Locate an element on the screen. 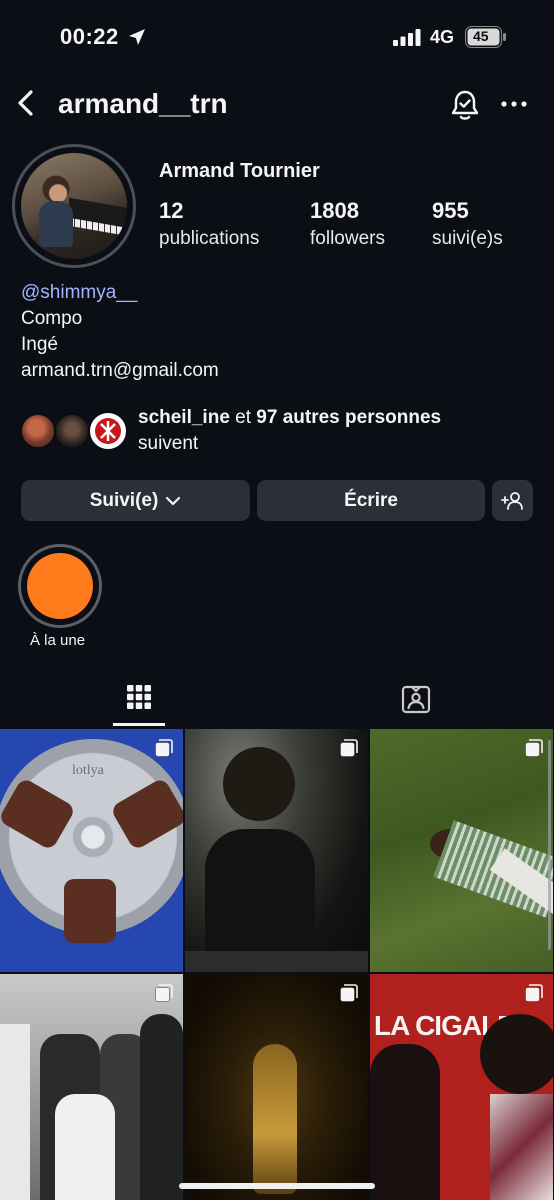  post-tile: lotlya is located at coordinates (91, 850).